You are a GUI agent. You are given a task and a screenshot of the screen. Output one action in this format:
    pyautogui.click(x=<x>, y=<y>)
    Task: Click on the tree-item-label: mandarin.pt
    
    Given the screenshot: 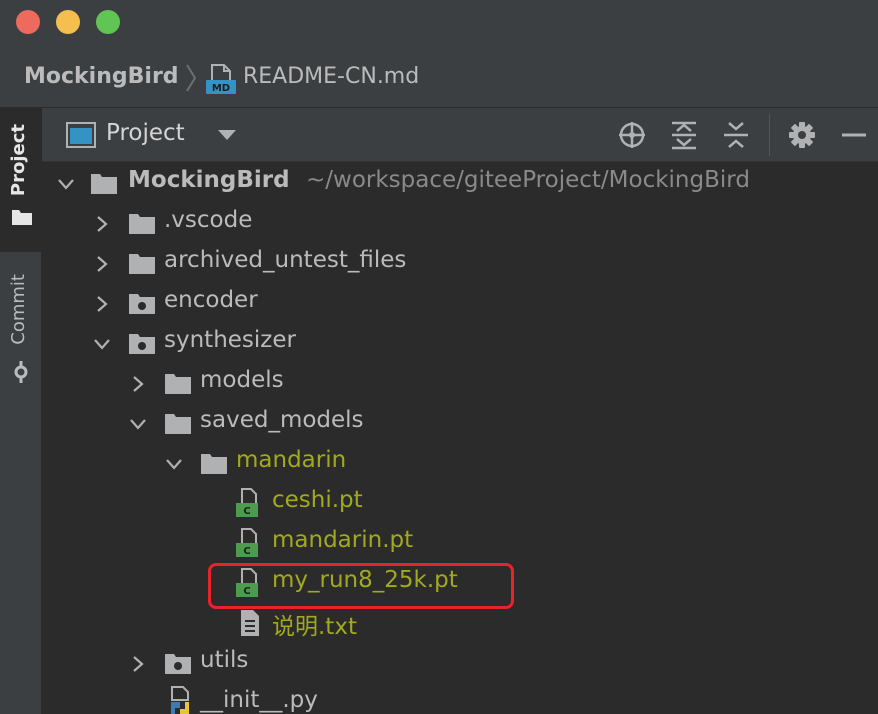 What is the action you would take?
    pyautogui.click(x=343, y=540)
    